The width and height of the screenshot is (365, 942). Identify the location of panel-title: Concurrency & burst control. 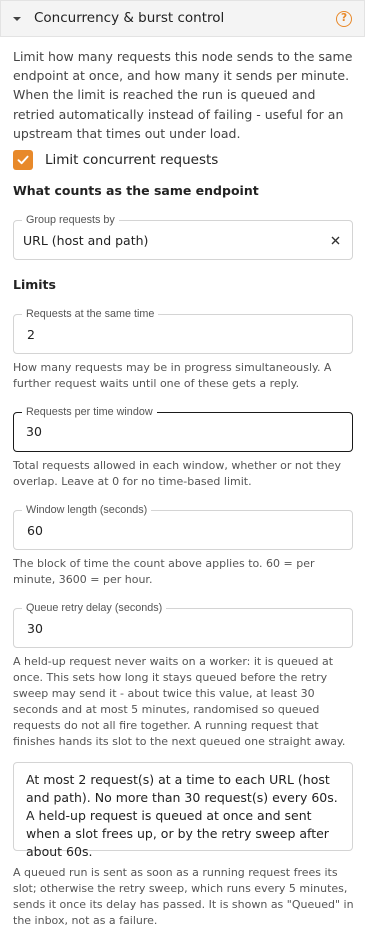
(129, 18).